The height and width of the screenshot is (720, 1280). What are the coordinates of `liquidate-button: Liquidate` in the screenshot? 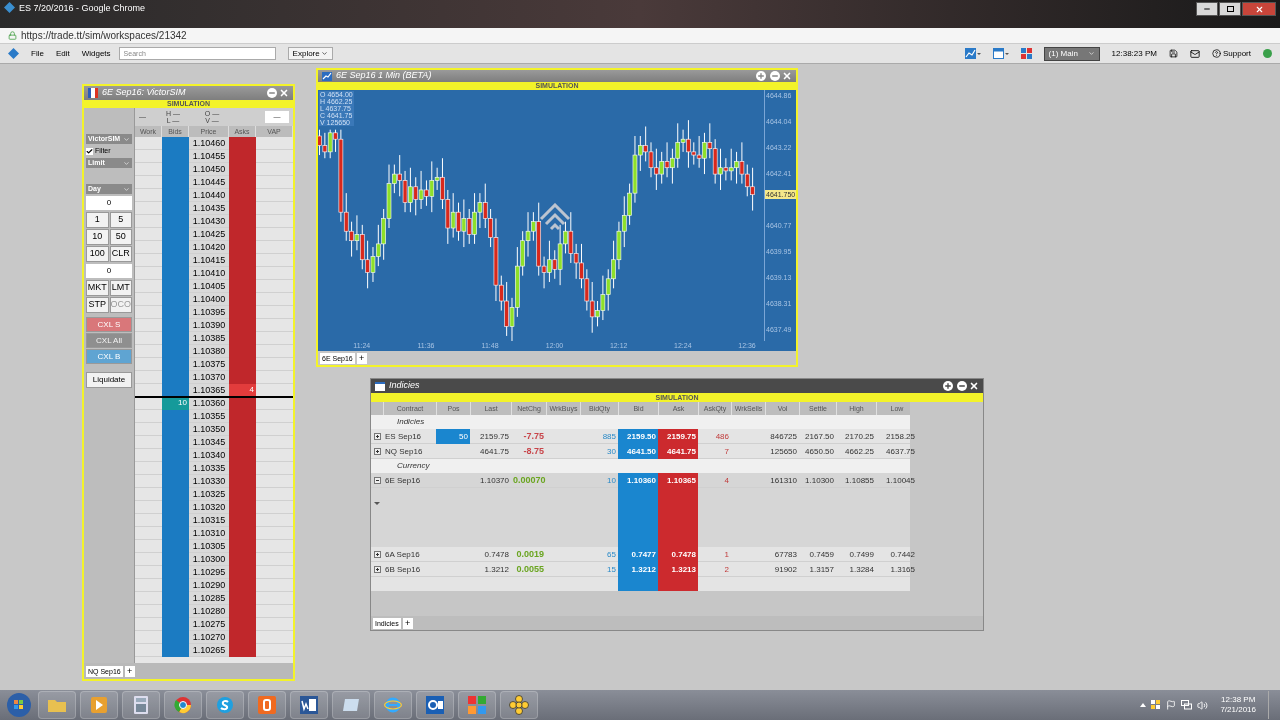 It's located at (109, 380).